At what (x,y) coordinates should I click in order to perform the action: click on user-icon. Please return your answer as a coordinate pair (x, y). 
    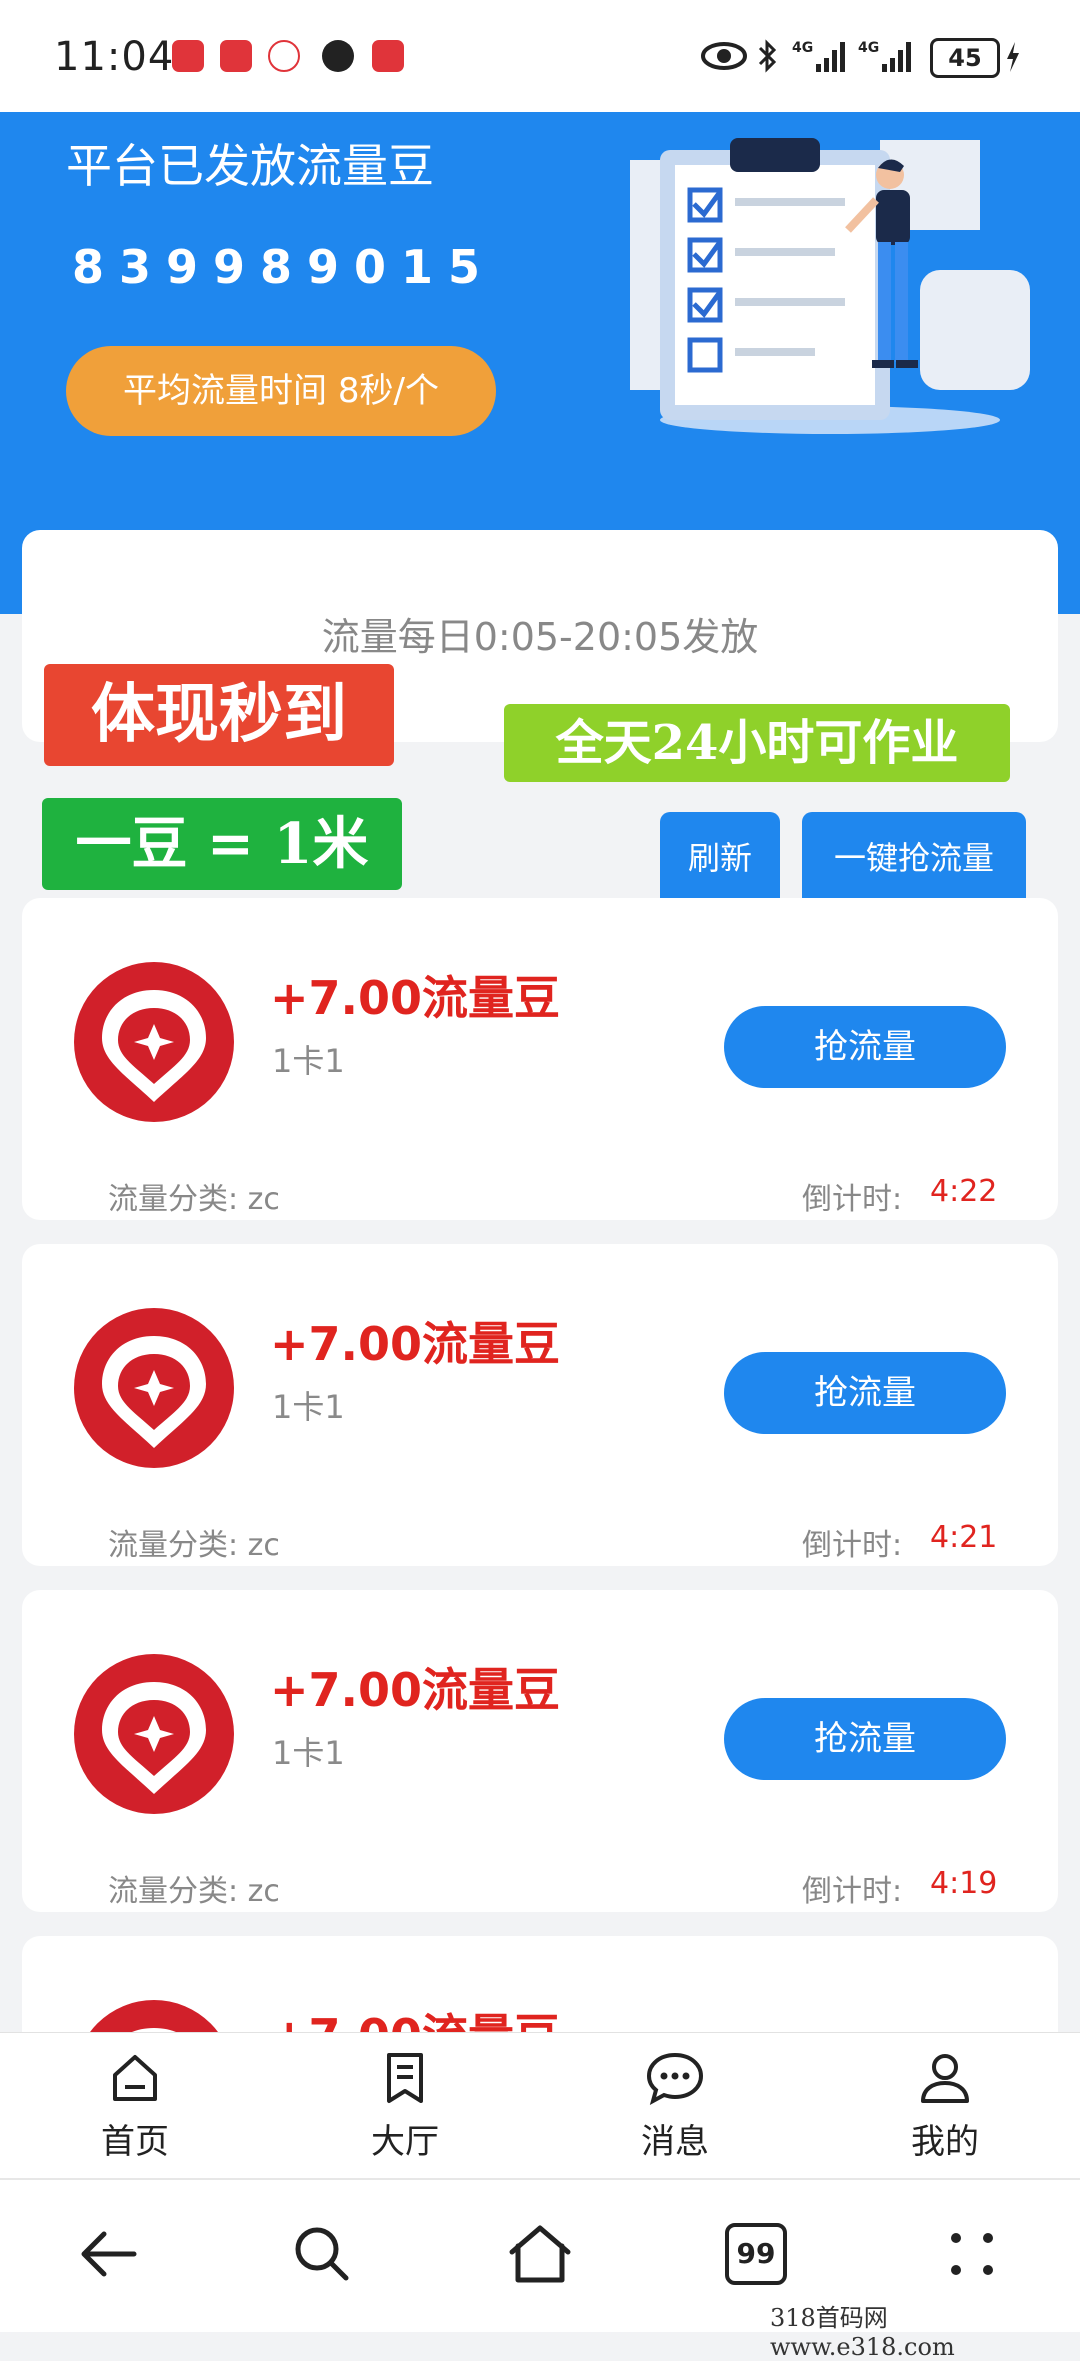
    Looking at the image, I should click on (945, 2077).